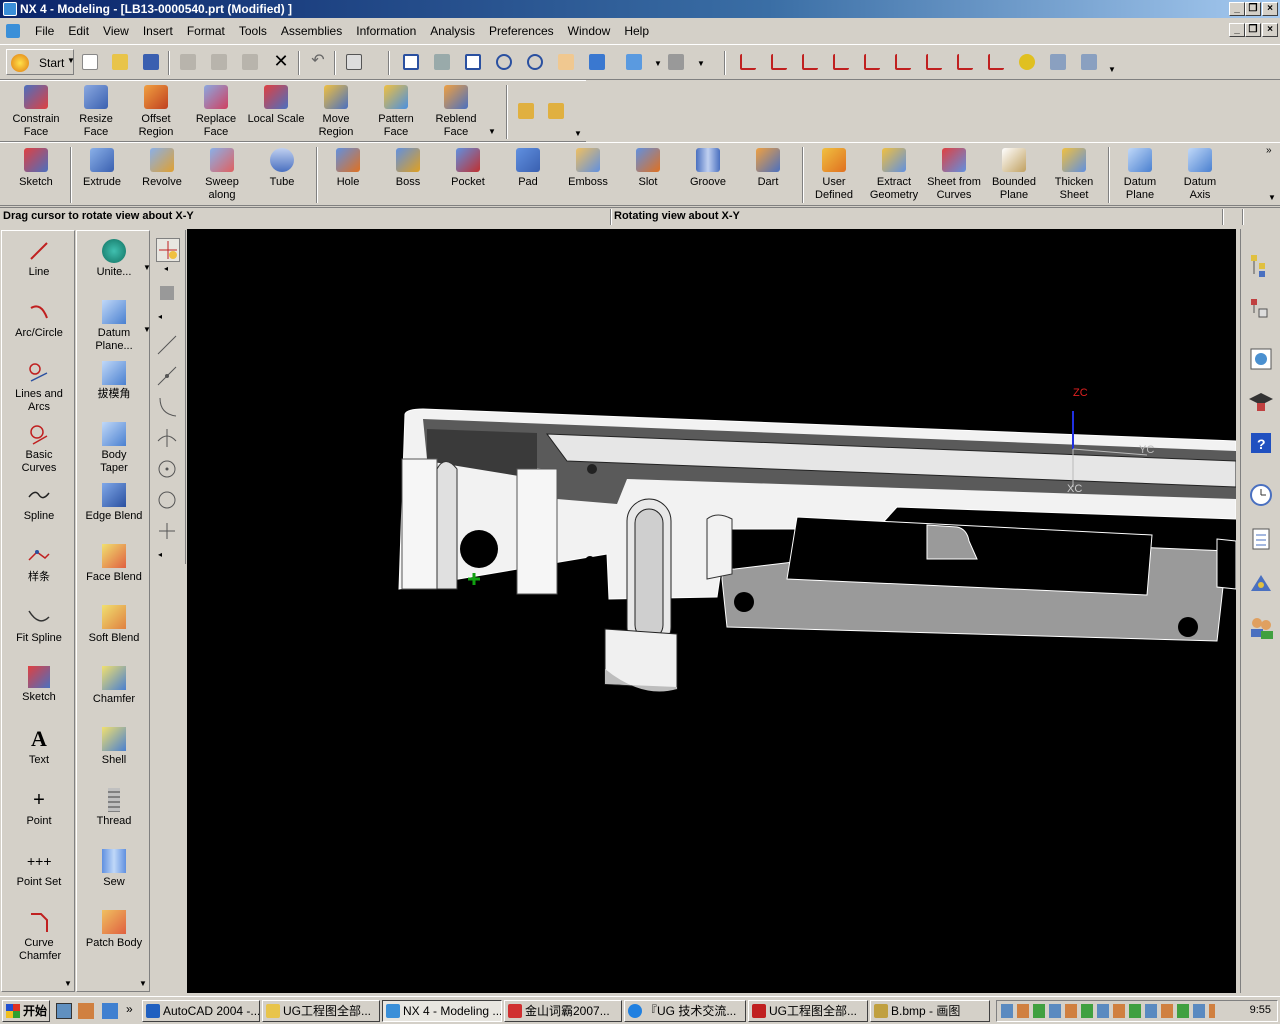 This screenshot has width=1280, height=1024. I want to click on shaded-view-button, so click(597, 62).